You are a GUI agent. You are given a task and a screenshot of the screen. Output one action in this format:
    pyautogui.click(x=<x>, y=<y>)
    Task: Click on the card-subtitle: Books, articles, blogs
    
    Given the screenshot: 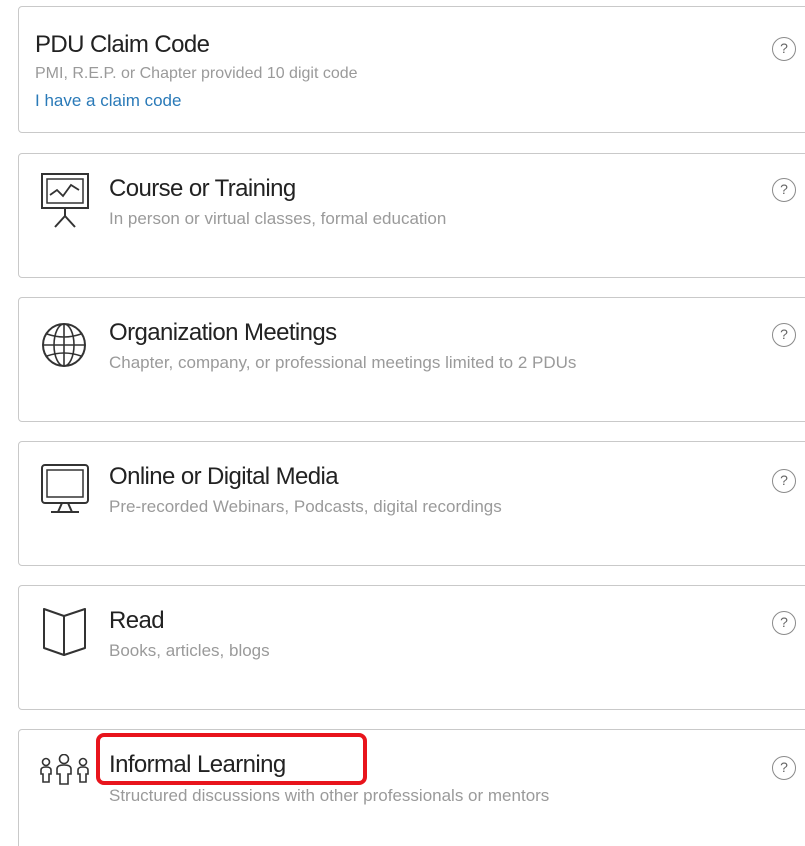 What is the action you would take?
    pyautogui.click(x=189, y=650)
    